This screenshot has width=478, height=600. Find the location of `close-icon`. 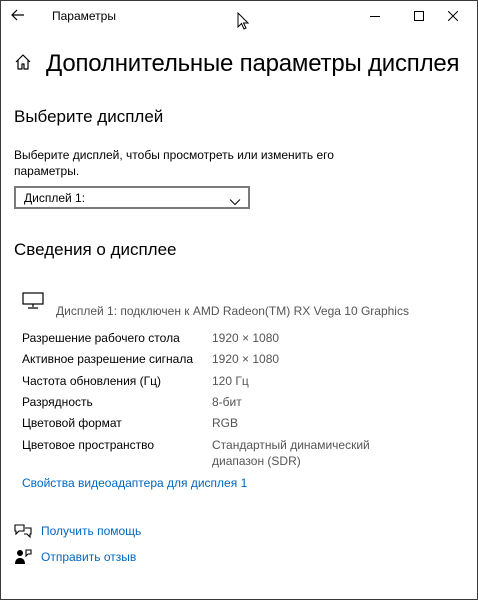

close-icon is located at coordinates (453, 15).